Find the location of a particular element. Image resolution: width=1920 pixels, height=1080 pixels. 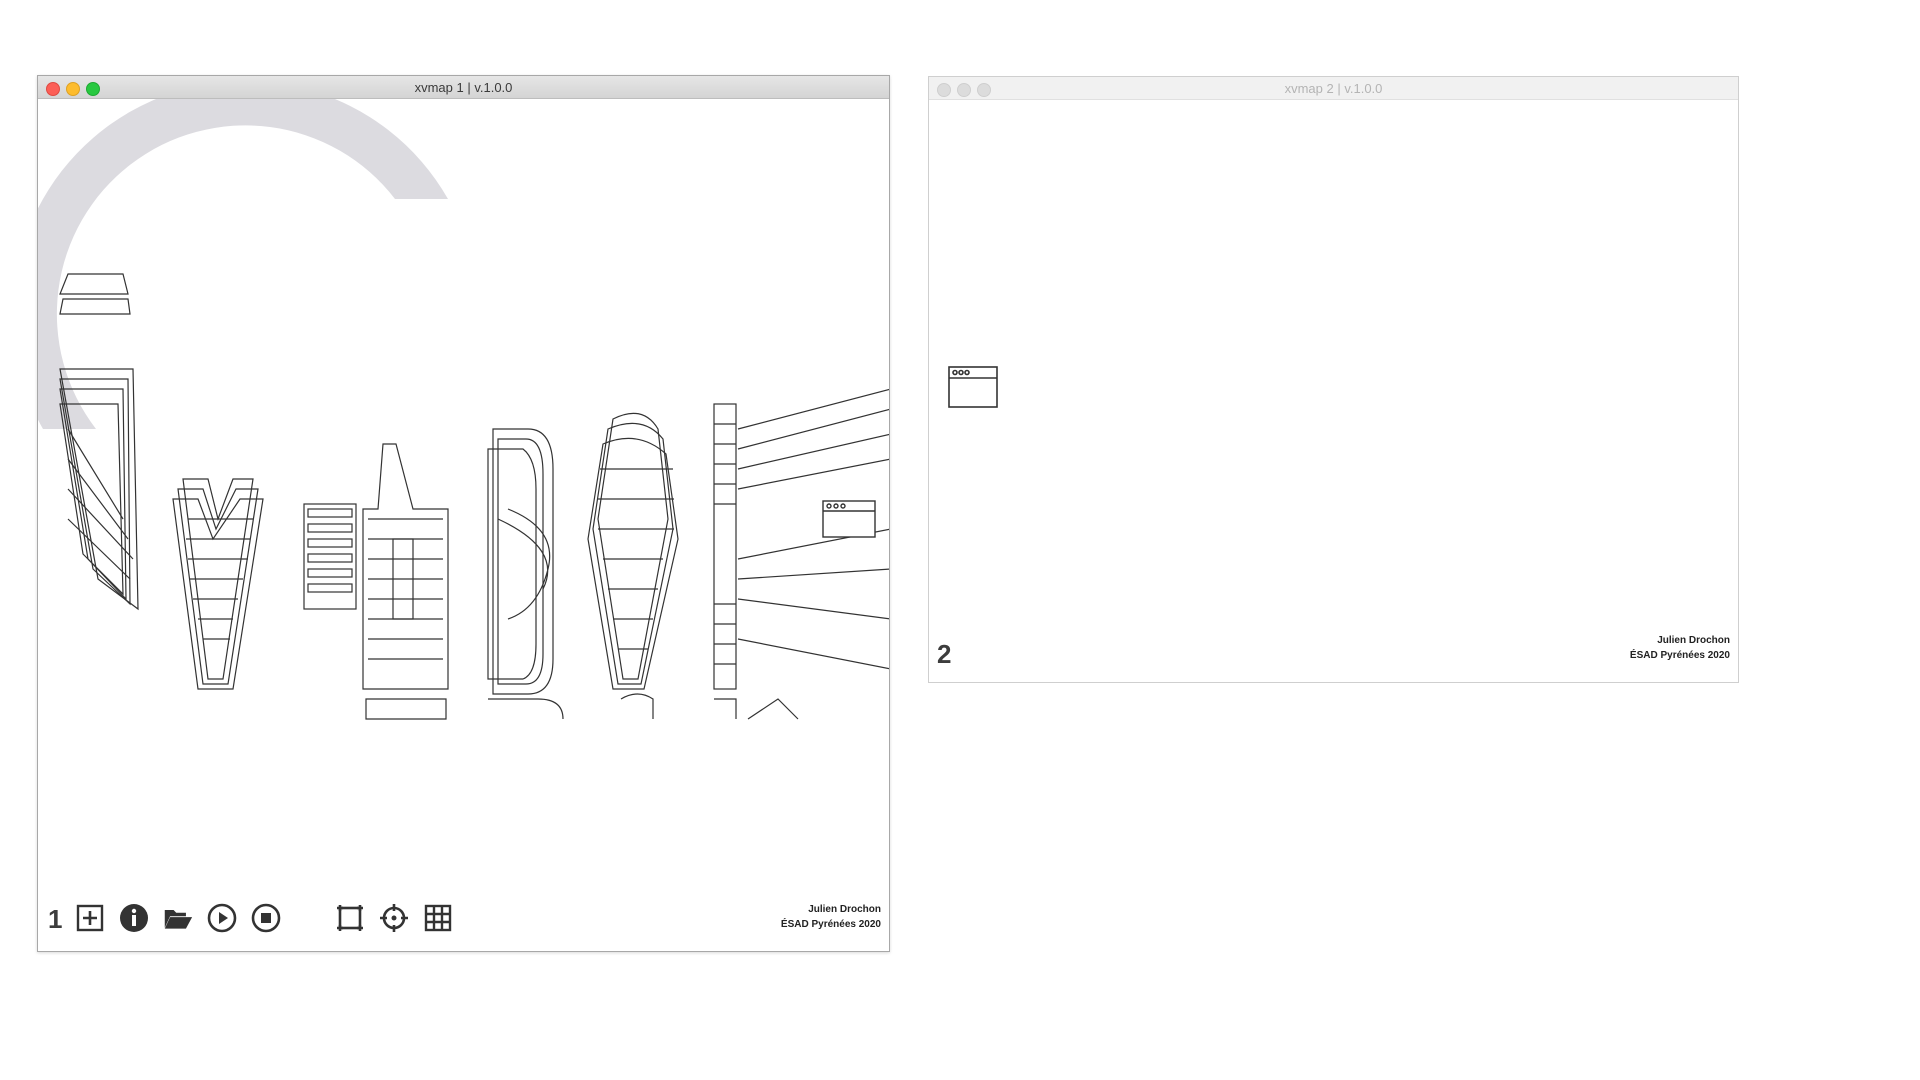

window-number: 1 is located at coordinates (55, 919).